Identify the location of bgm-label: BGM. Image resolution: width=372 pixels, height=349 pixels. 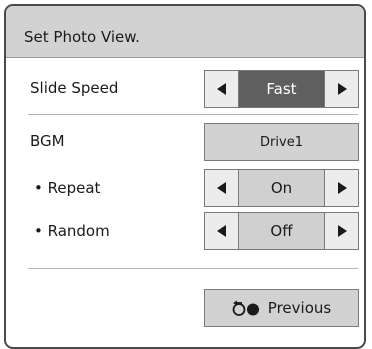
(47, 141).